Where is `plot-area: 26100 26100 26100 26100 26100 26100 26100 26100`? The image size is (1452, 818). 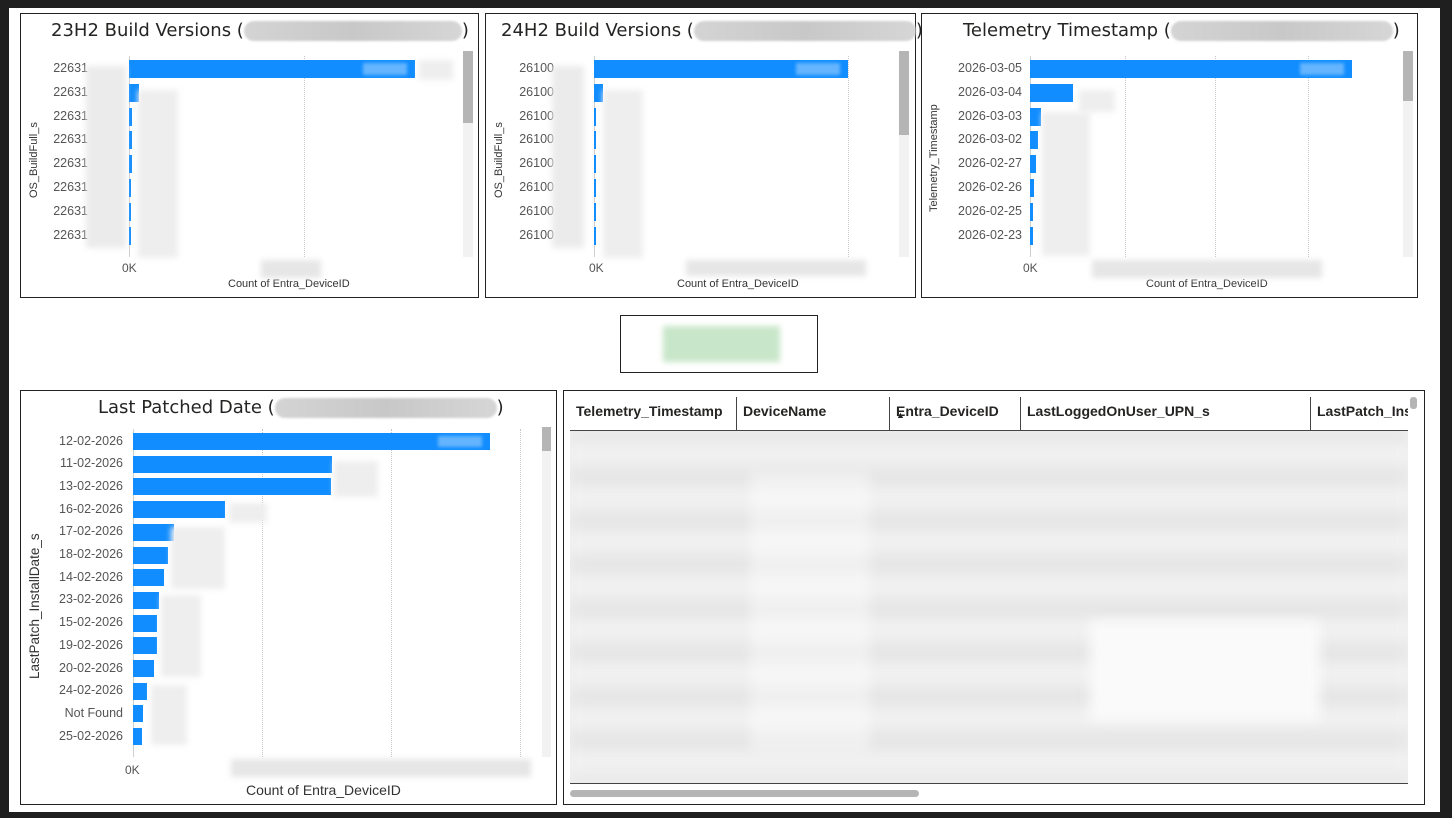
plot-area: 26100 26100 26100 26100 26100 26100 26100 26100 is located at coordinates (700, 155).